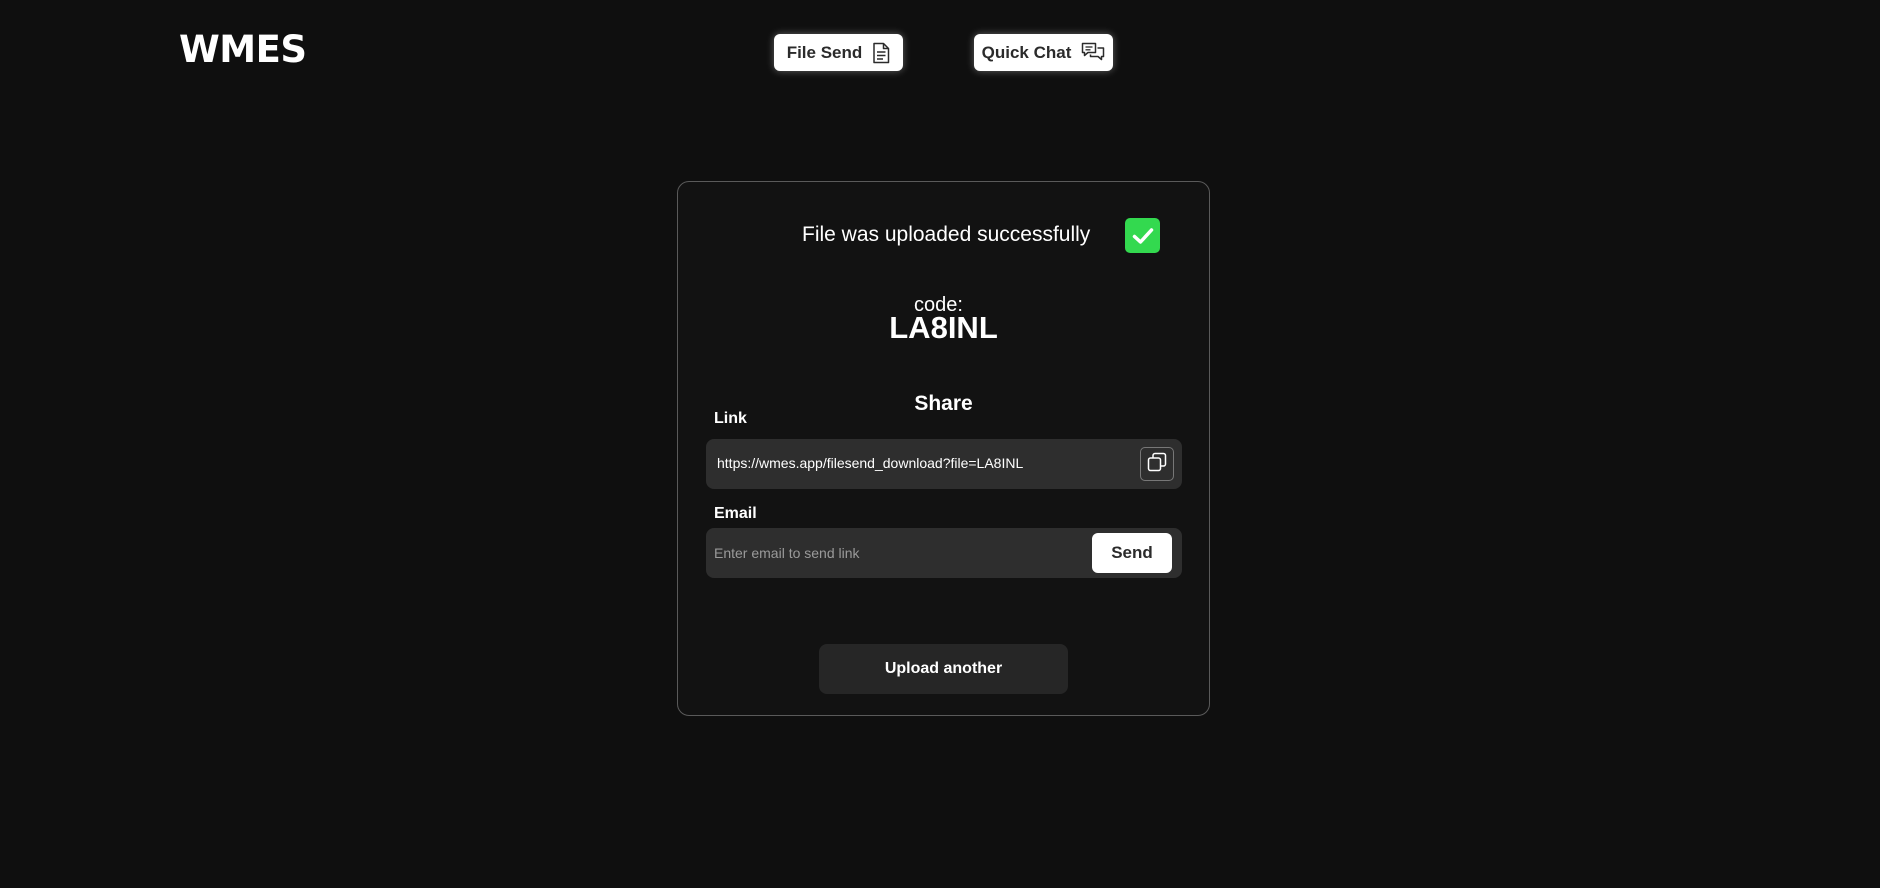 This screenshot has width=1880, height=888. I want to click on success-message: File was uploaded successfully, so click(946, 234).